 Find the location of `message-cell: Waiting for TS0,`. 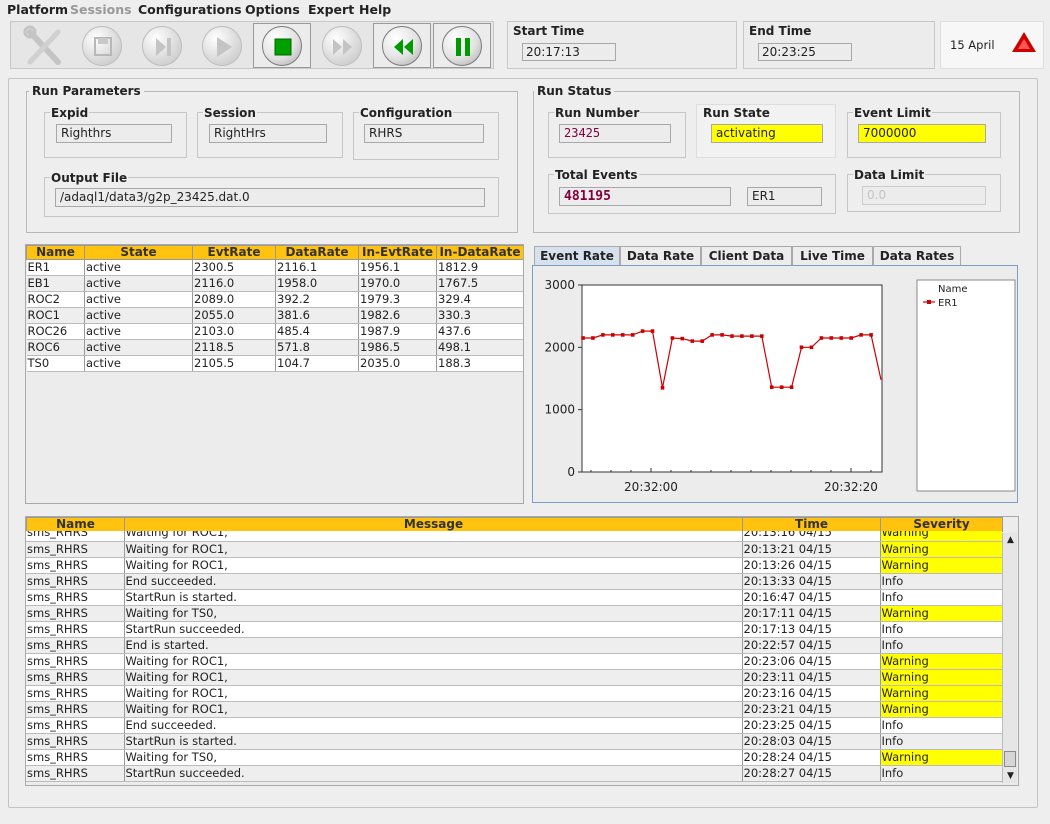

message-cell: Waiting for TS0, is located at coordinates (433, 757).